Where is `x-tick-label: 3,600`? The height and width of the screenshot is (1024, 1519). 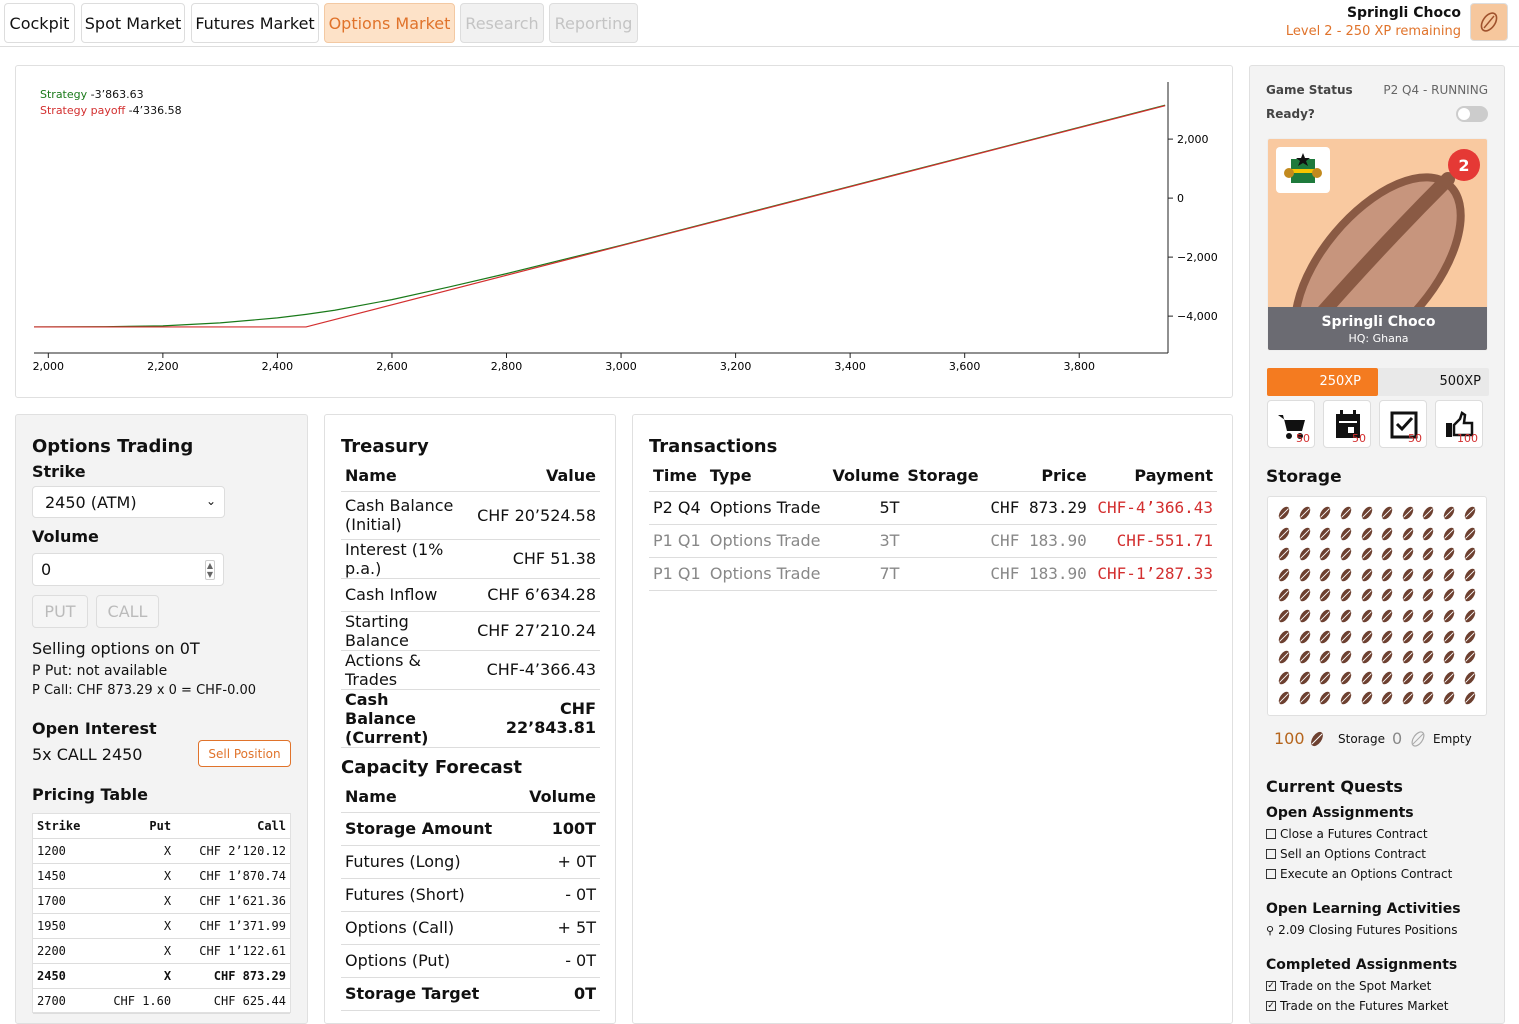 x-tick-label: 3,600 is located at coordinates (965, 366).